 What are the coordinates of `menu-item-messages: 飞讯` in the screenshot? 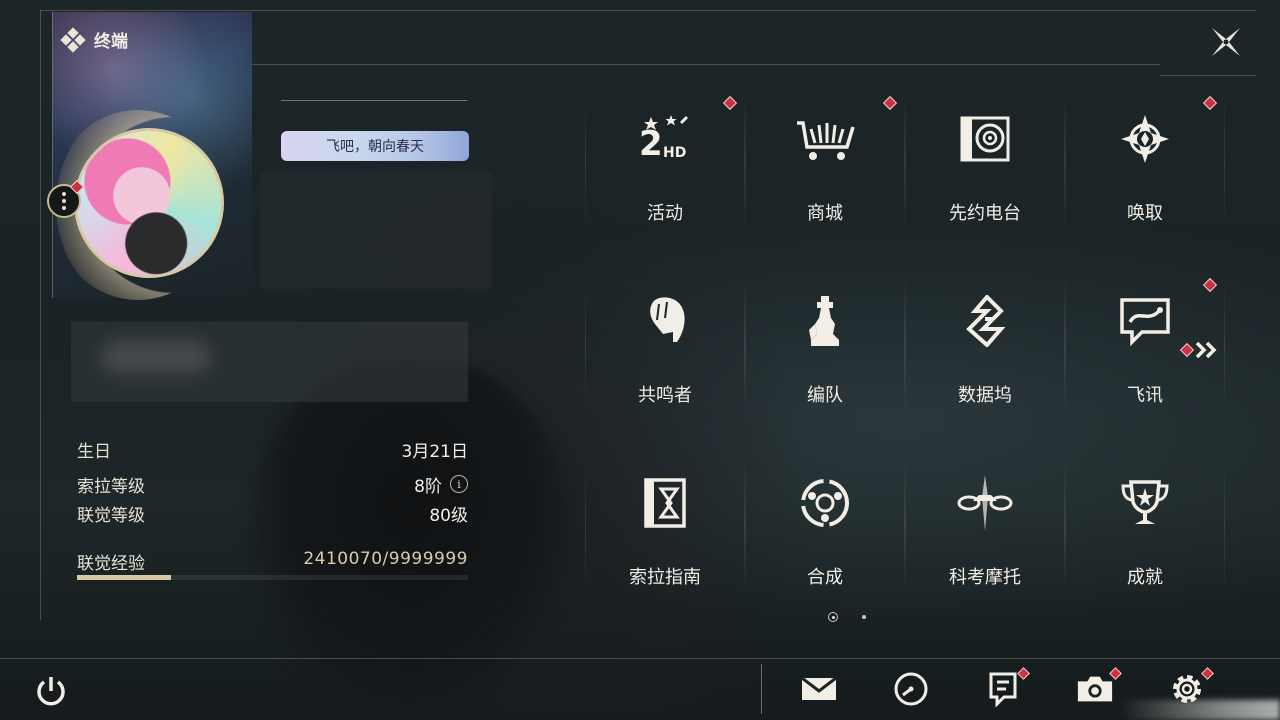 It's located at (1145, 368).